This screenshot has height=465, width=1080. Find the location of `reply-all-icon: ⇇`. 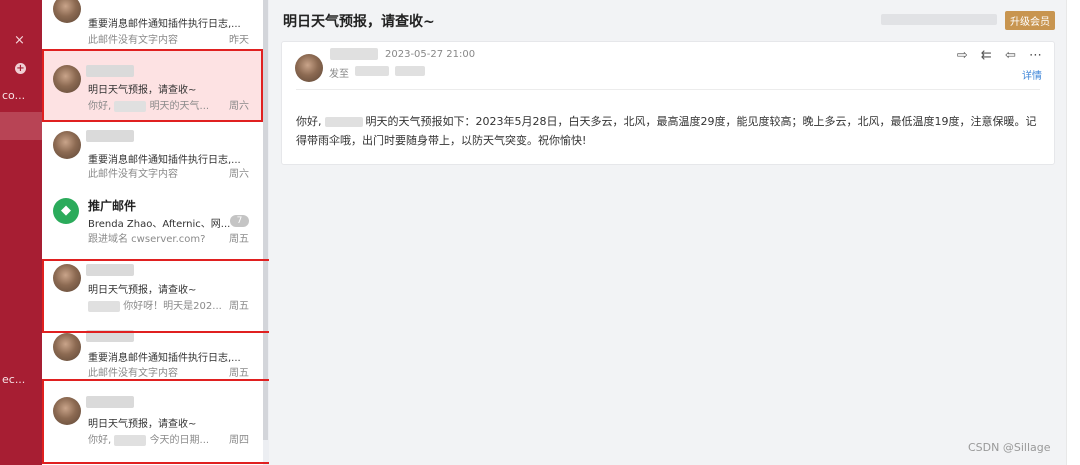

reply-all-icon: ⇇ is located at coordinates (986, 55).